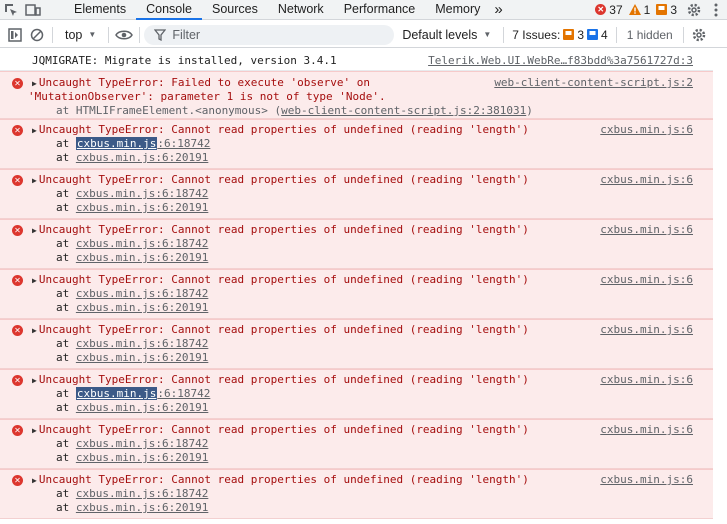 Image resolution: width=727 pixels, height=524 pixels. What do you see at coordinates (699, 35) in the screenshot?
I see `console-settings-gear-icon` at bounding box center [699, 35].